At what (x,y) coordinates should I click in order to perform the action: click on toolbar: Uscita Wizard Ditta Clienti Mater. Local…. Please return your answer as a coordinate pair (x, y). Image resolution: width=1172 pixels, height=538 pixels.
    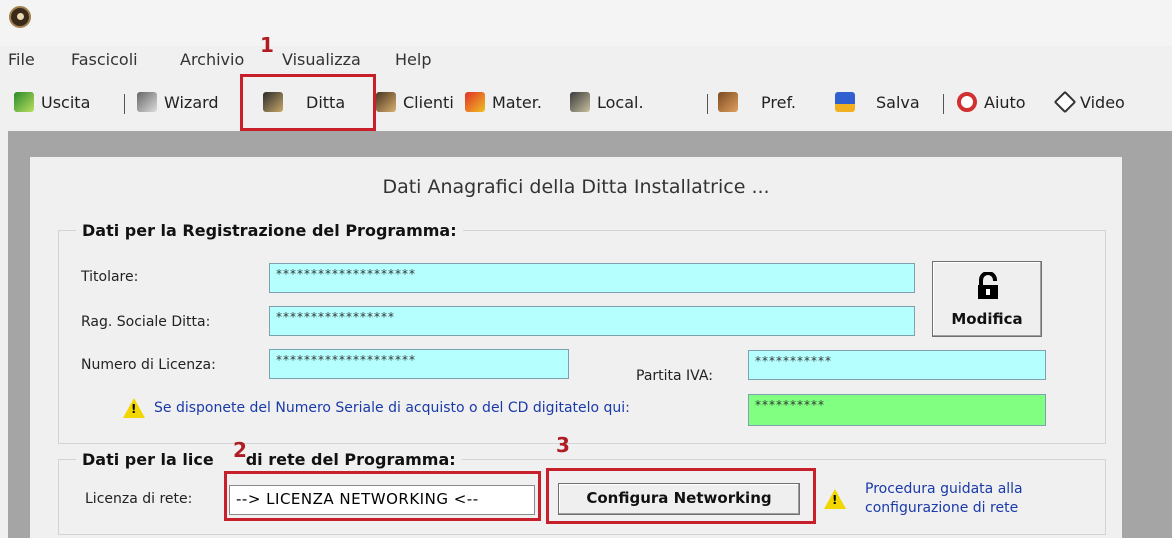
    Looking at the image, I should click on (586, 103).